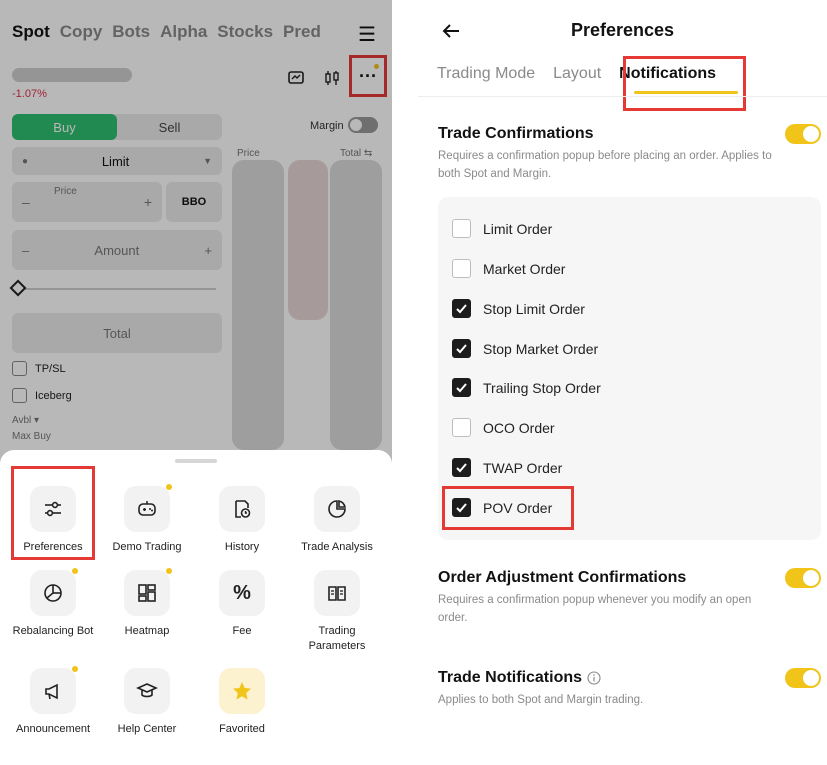 This screenshot has height=765, width=827. Describe the element at coordinates (542, 387) in the screenshot. I see `option-label: Trailing Stop Order` at that location.